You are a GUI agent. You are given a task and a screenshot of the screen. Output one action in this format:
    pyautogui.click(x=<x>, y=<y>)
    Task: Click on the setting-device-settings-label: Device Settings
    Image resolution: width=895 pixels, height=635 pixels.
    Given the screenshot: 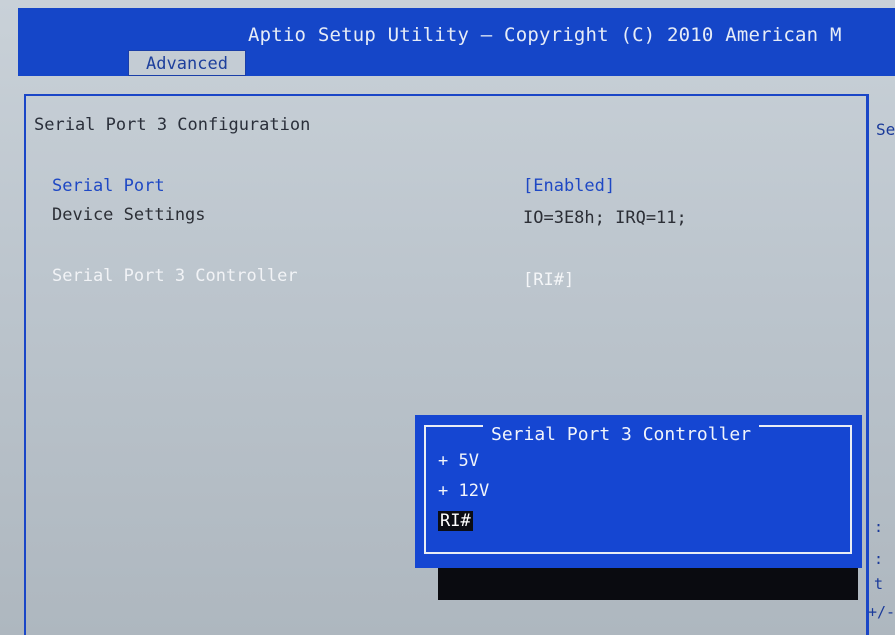 What is the action you would take?
    pyautogui.click(x=129, y=215)
    